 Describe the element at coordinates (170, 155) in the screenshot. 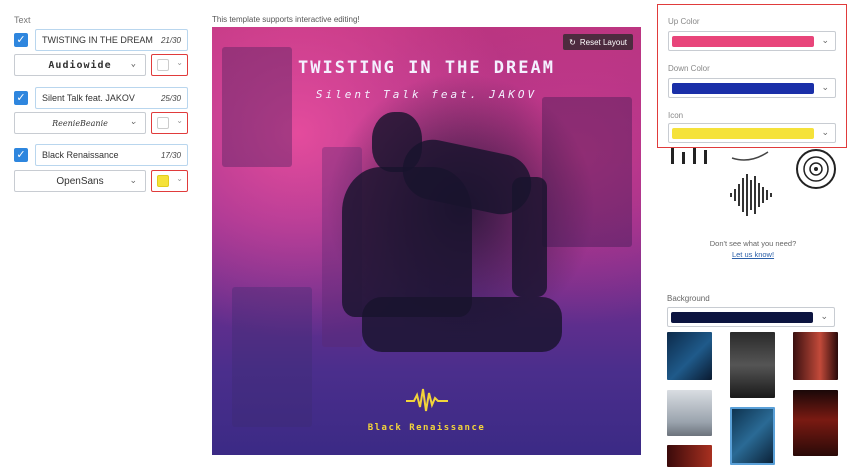

I see `text-3-count: 17/30` at that location.